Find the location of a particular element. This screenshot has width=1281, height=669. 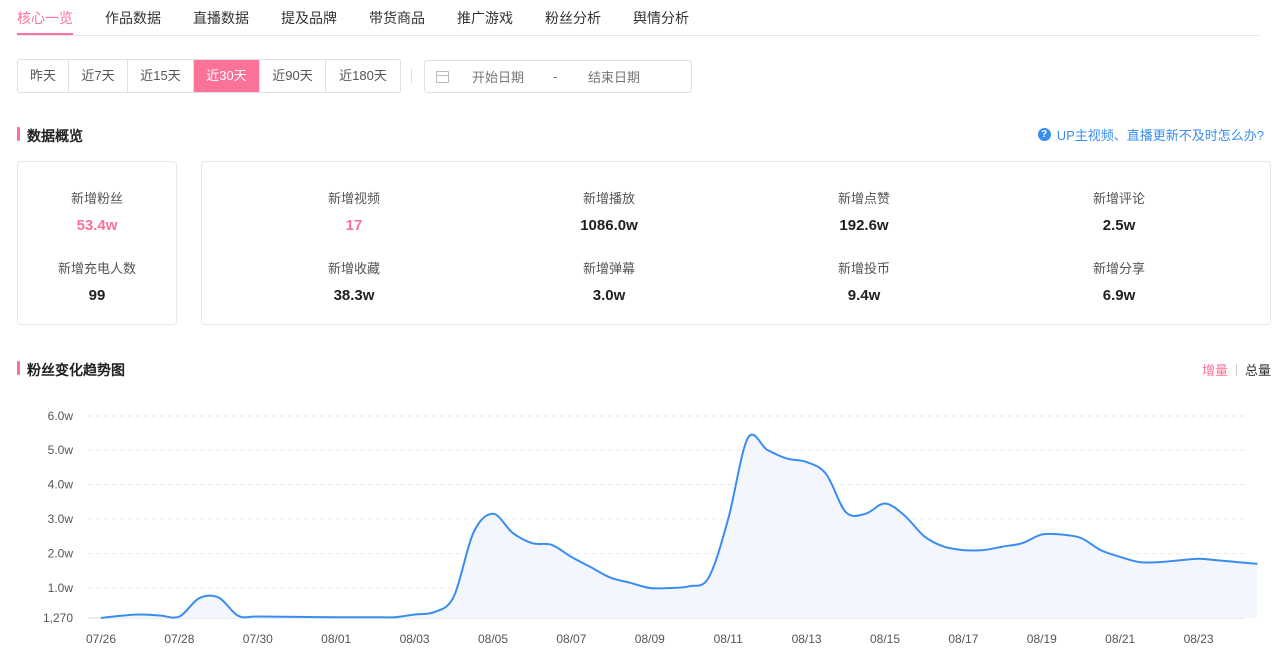

y-tick-label: 6.0w is located at coordinates (61, 416).